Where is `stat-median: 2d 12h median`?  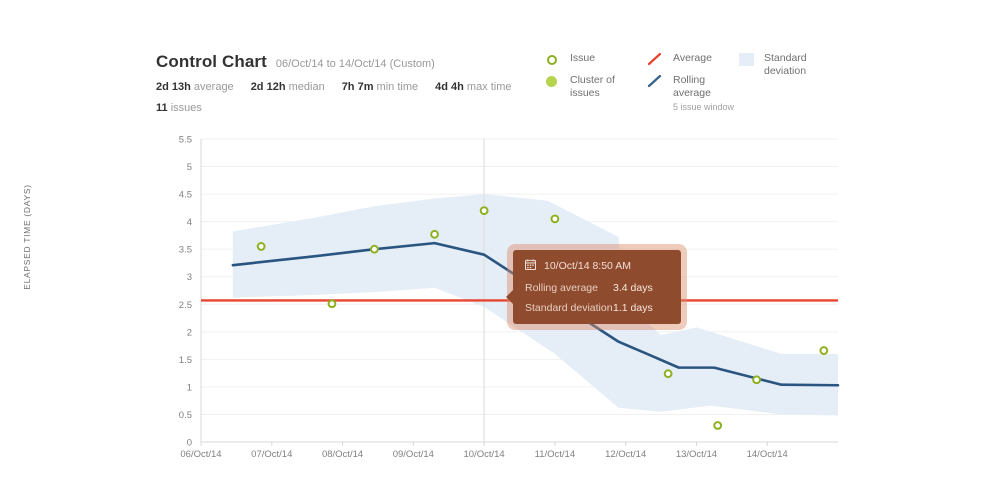 stat-median: 2d 12h median is located at coordinates (288, 87).